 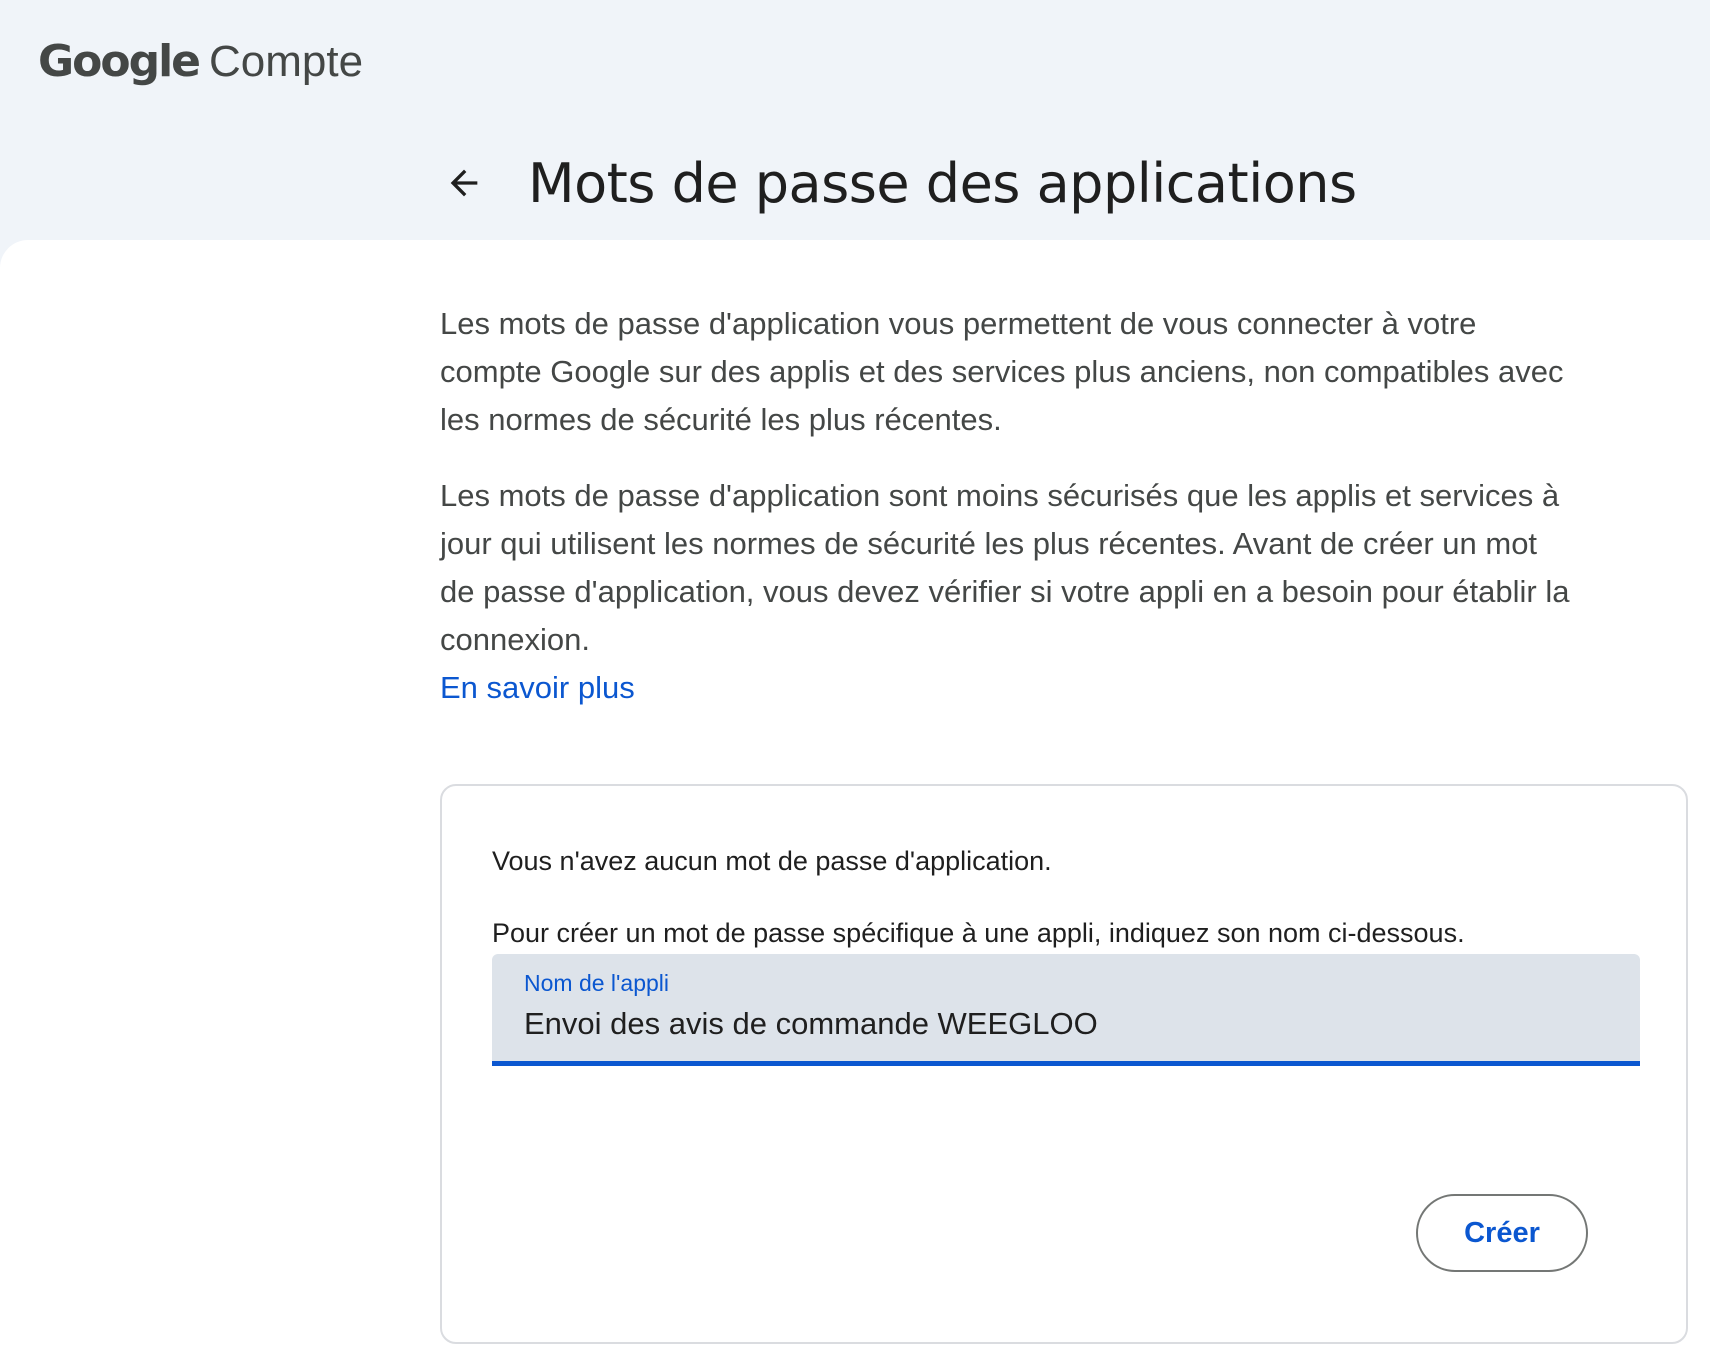 I want to click on logo-brand: Google, so click(x=119, y=61).